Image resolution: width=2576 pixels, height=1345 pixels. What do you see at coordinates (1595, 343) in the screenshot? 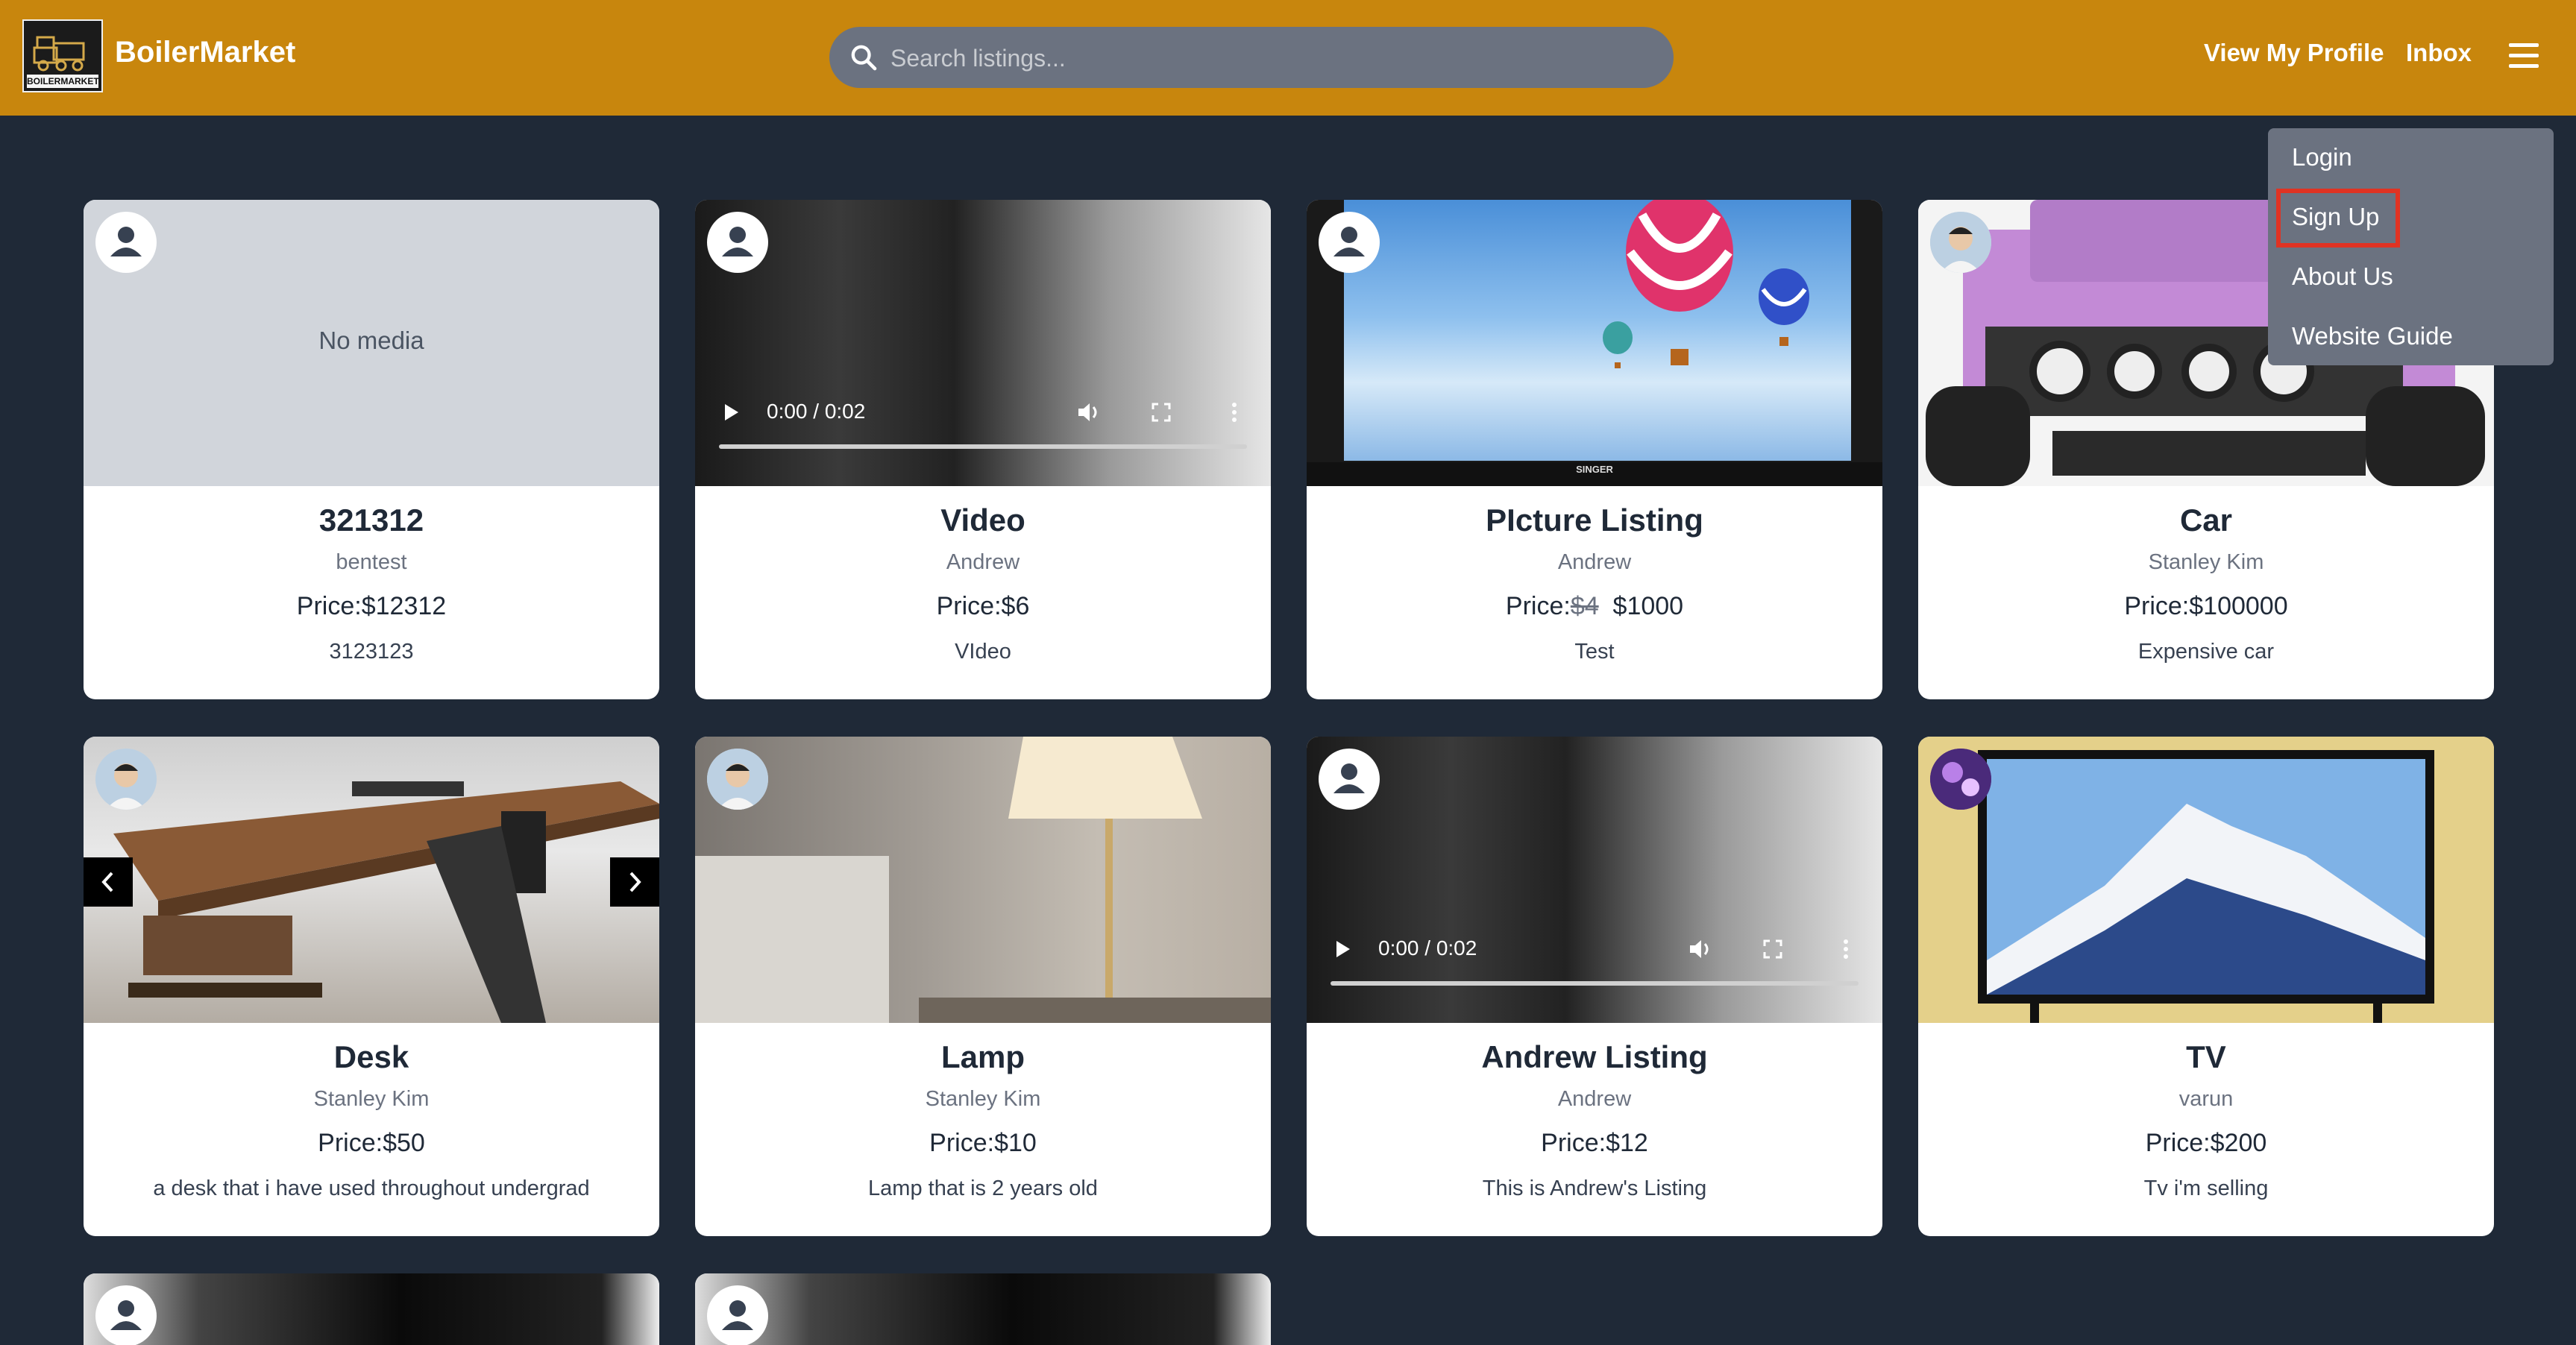
I see `listing-image: SINGER` at bounding box center [1595, 343].